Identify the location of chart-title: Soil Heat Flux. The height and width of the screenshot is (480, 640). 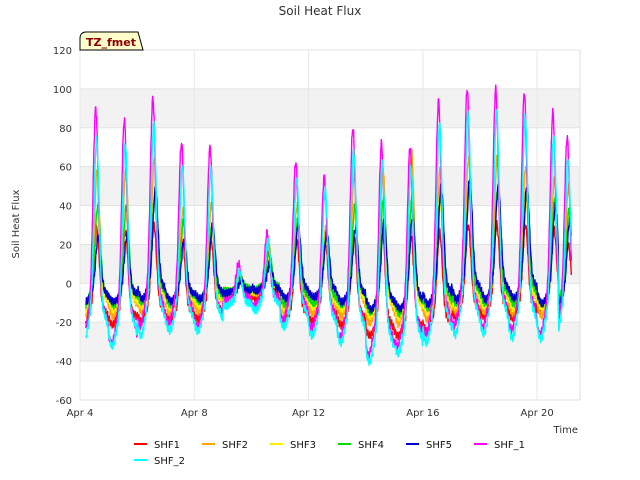
(320, 11).